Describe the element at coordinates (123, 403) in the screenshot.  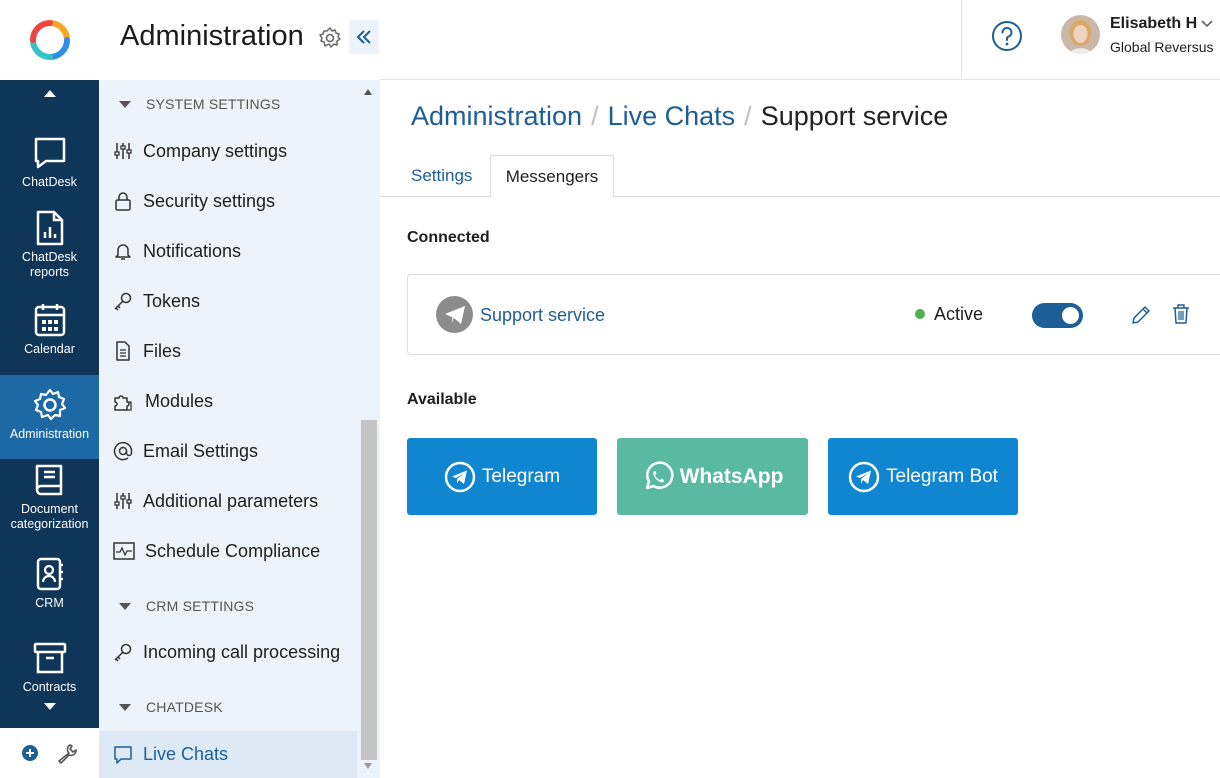
I see `puzzle-icon` at that location.